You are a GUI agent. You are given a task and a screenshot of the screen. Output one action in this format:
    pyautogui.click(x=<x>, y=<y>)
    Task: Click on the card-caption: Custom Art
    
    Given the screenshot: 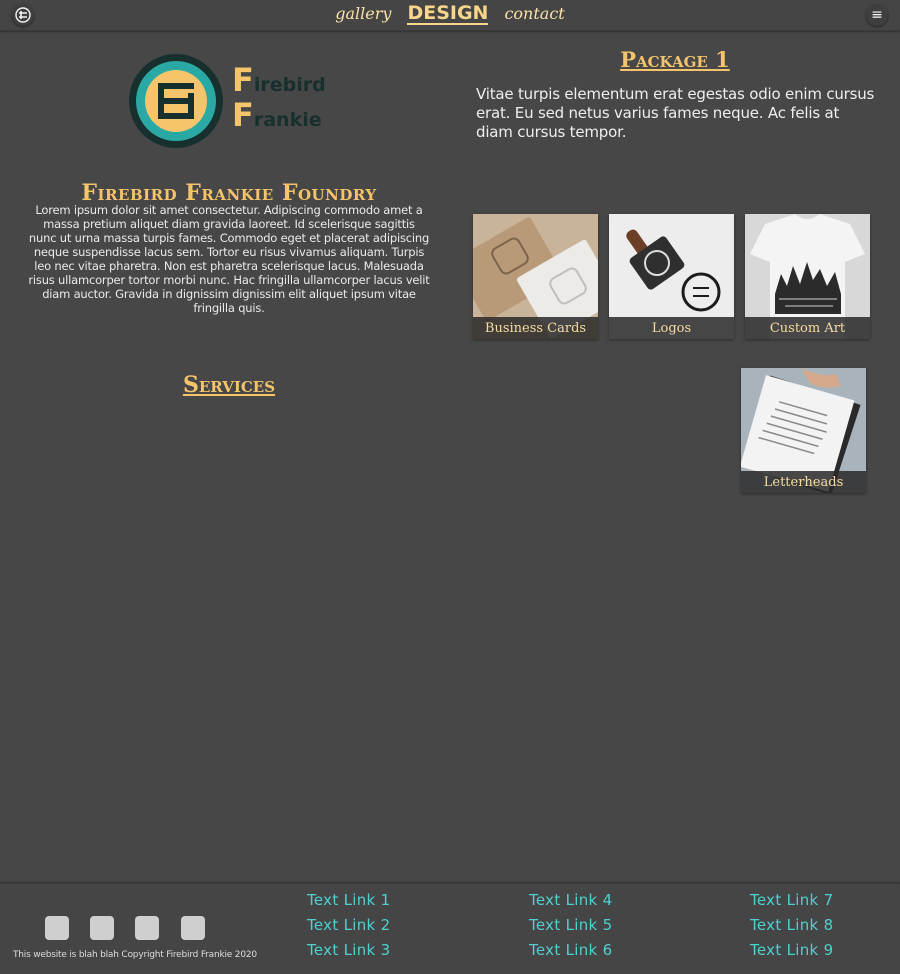 What is the action you would take?
    pyautogui.click(x=807, y=328)
    